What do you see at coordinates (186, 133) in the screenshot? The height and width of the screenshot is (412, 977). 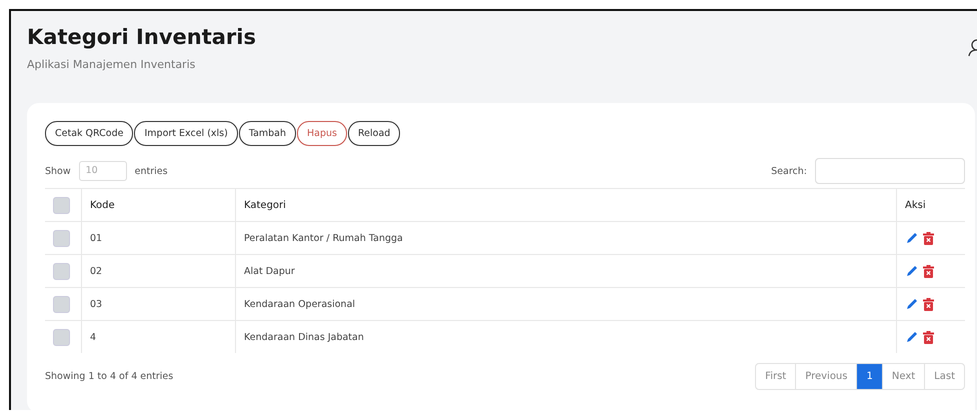 I see `toolbar-button: Import Excel (xls)` at bounding box center [186, 133].